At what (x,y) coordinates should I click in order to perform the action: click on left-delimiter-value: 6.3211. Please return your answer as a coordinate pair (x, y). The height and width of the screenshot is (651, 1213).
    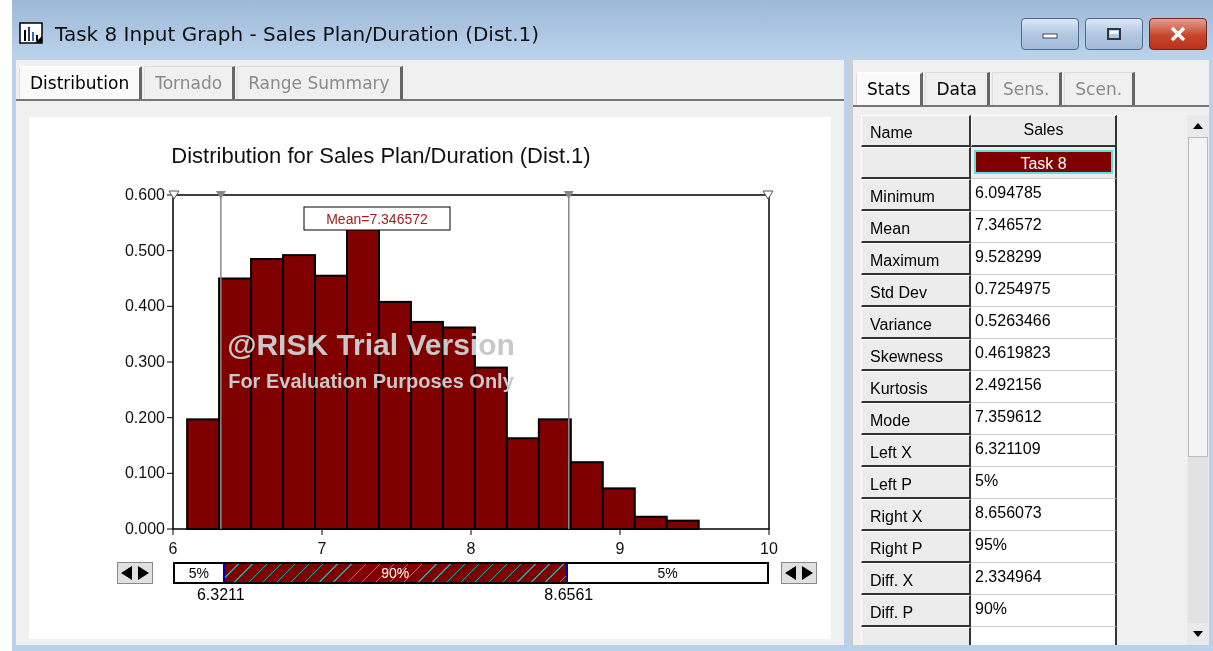
    Looking at the image, I should click on (220, 595).